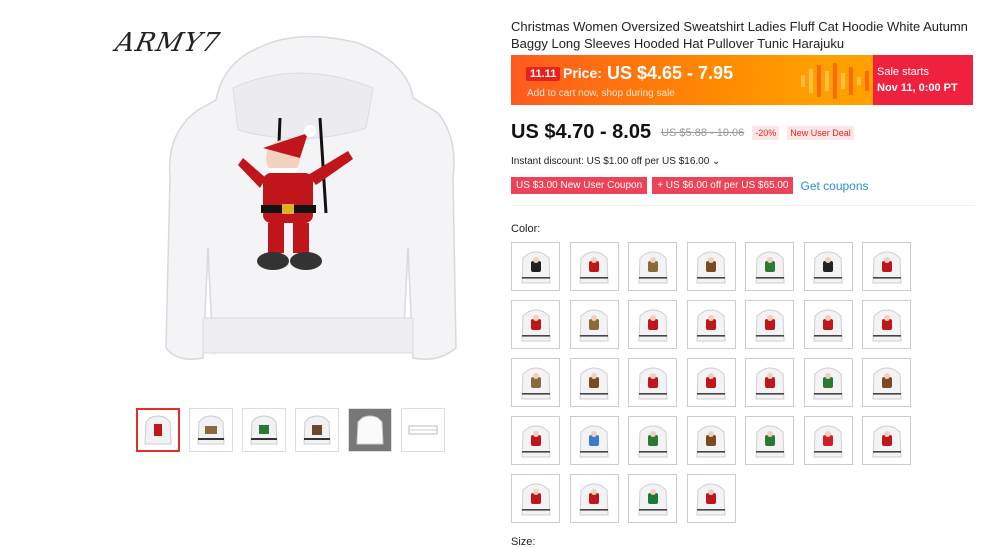 This screenshot has height=548, width=1000. I want to click on sale-countdown-panel, so click(923, 80).